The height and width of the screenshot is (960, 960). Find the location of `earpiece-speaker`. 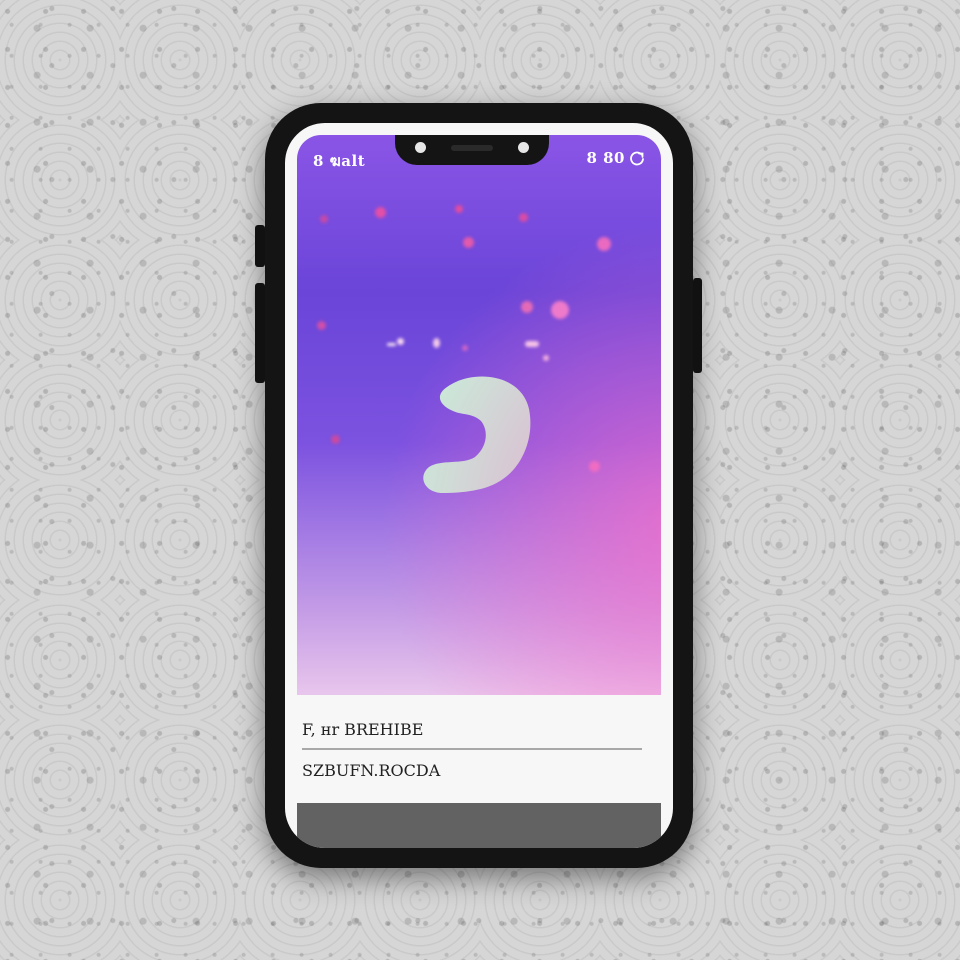

earpiece-speaker is located at coordinates (472, 148).